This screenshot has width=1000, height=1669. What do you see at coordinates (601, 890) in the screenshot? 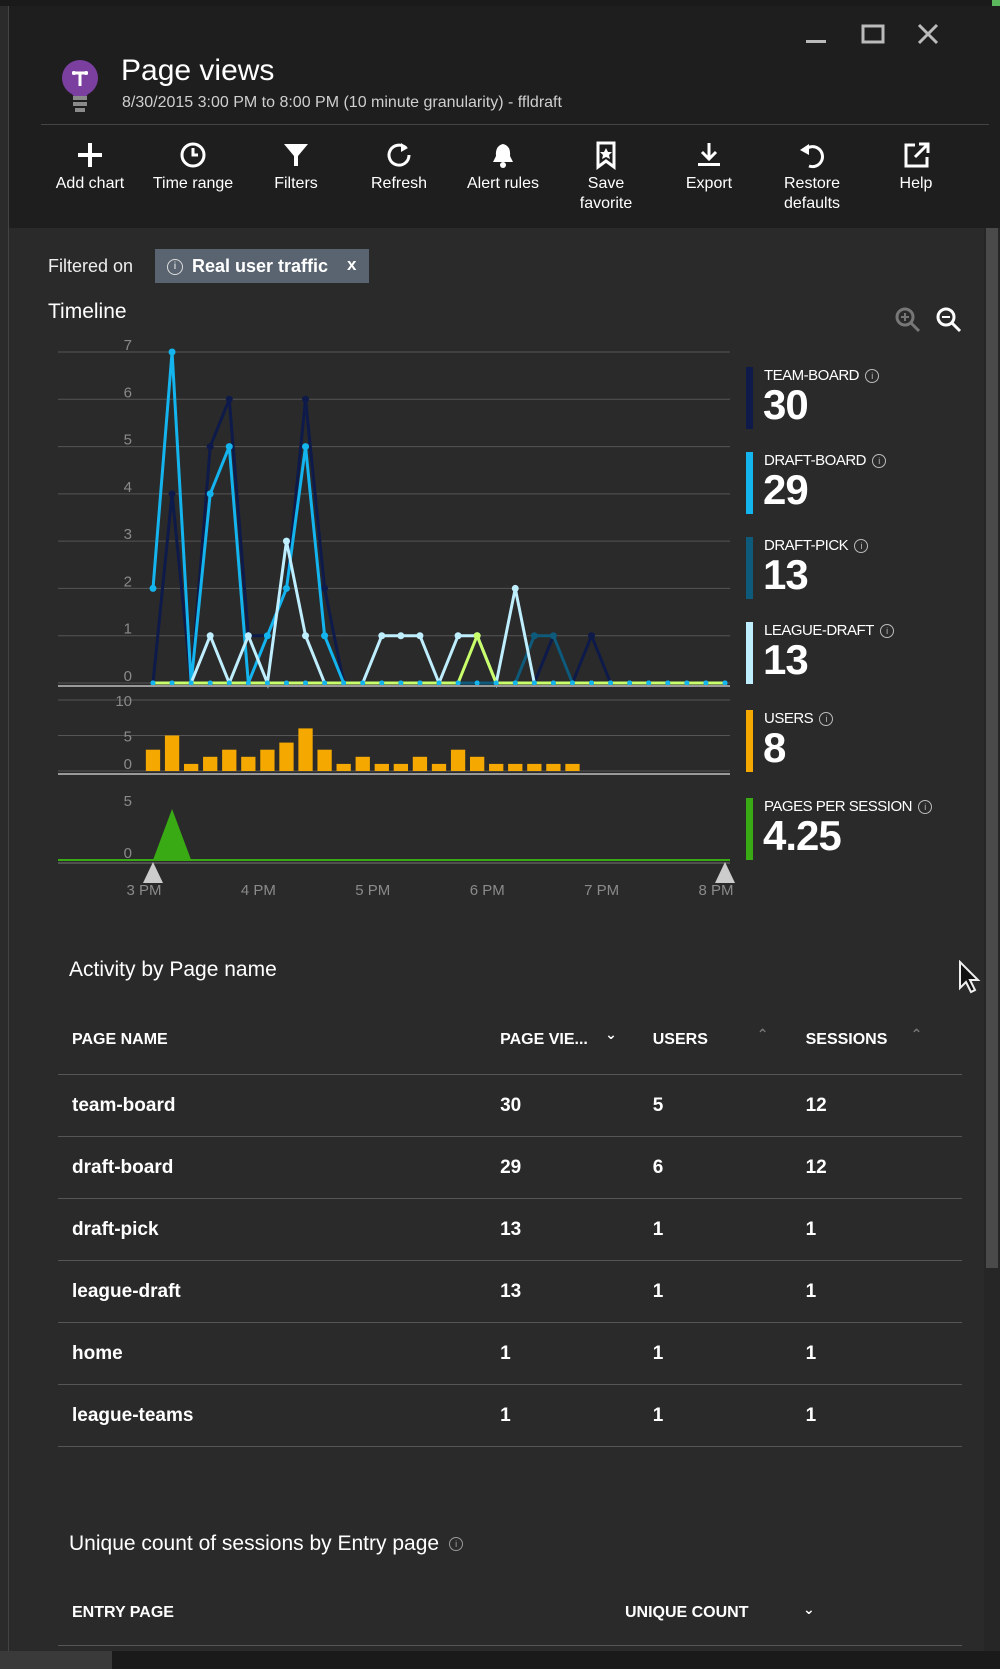
I see `x-tick-label: 7 PM` at bounding box center [601, 890].